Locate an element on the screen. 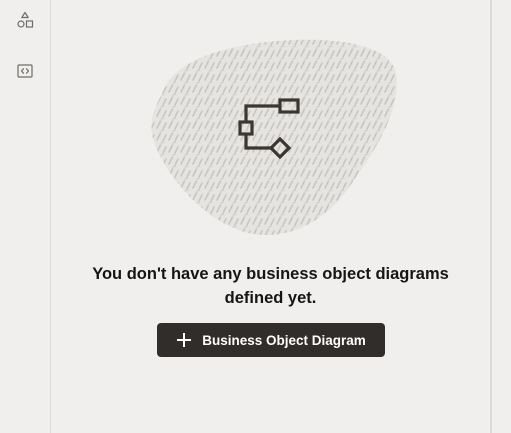 This screenshot has width=511, height=433. right-panel-edge is located at coordinates (500, 216).